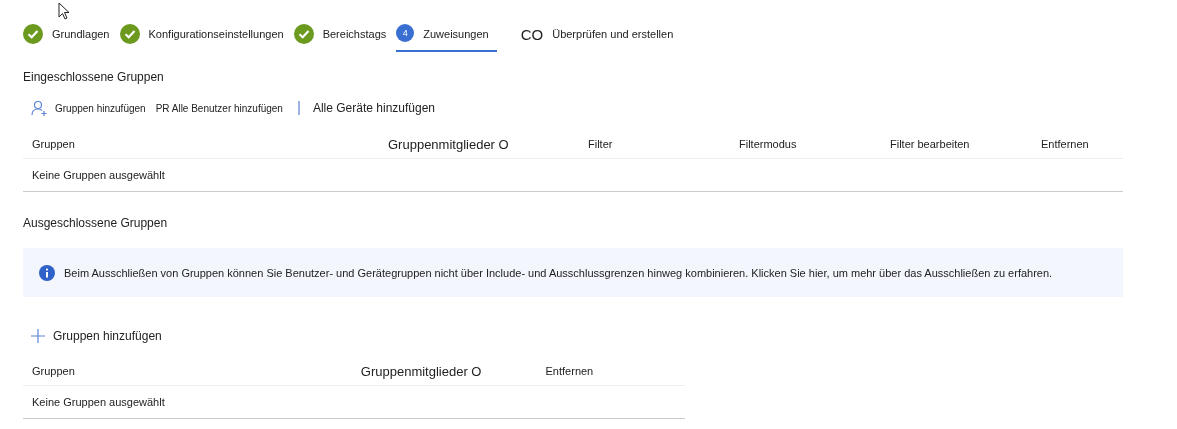 The width and height of the screenshot is (1177, 429). What do you see at coordinates (47, 272) in the screenshot?
I see `info-icon` at bounding box center [47, 272].